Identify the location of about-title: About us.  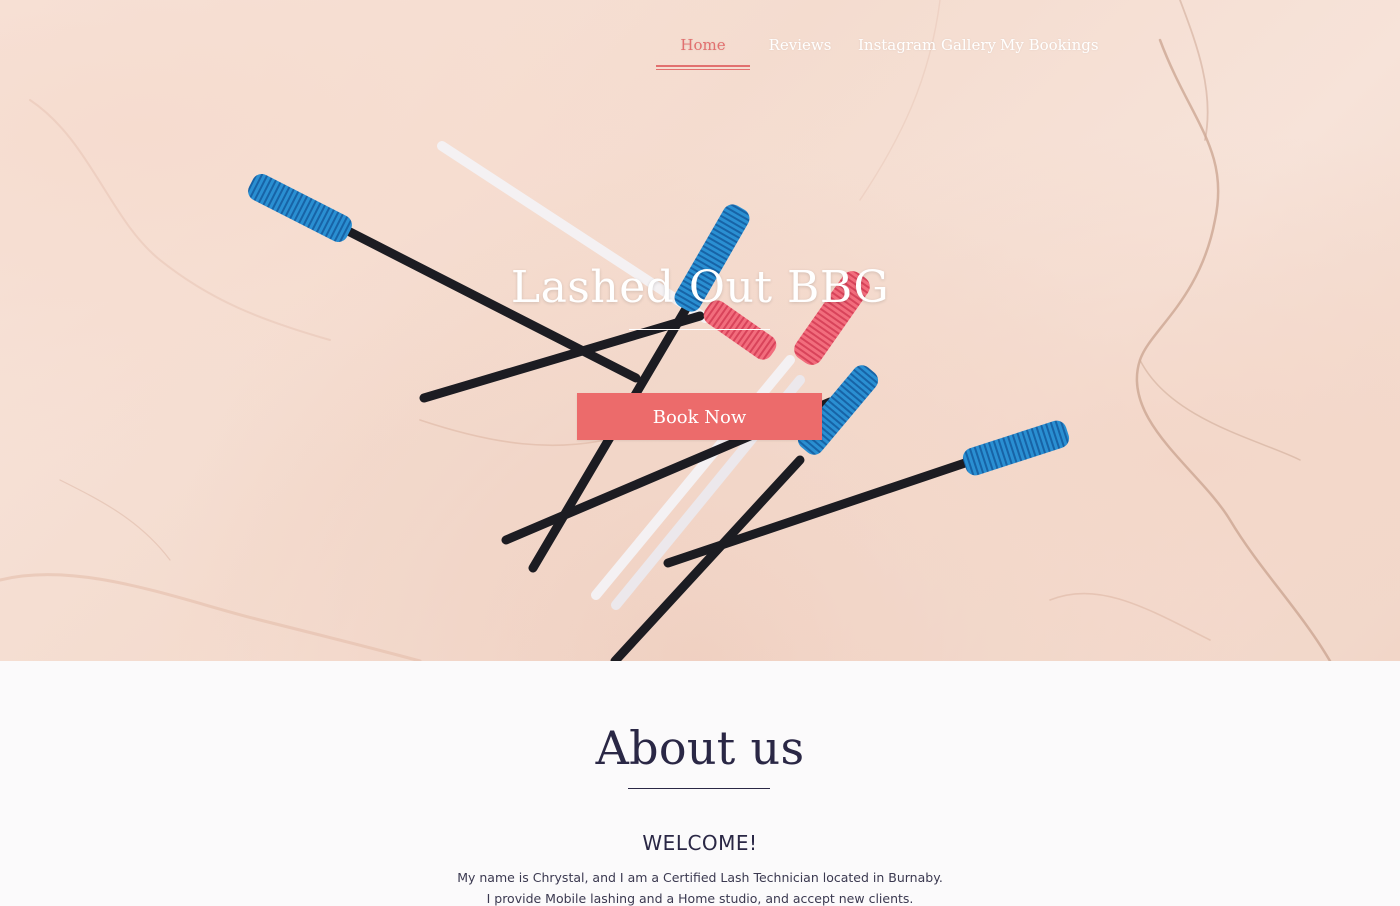
(700, 748).